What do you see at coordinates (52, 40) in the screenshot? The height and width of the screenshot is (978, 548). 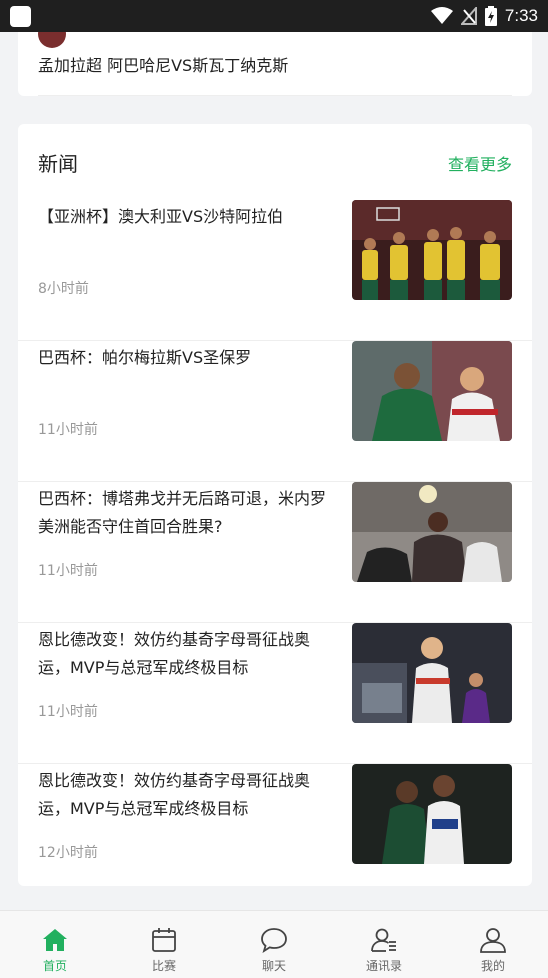 I see `avatar` at bounding box center [52, 40].